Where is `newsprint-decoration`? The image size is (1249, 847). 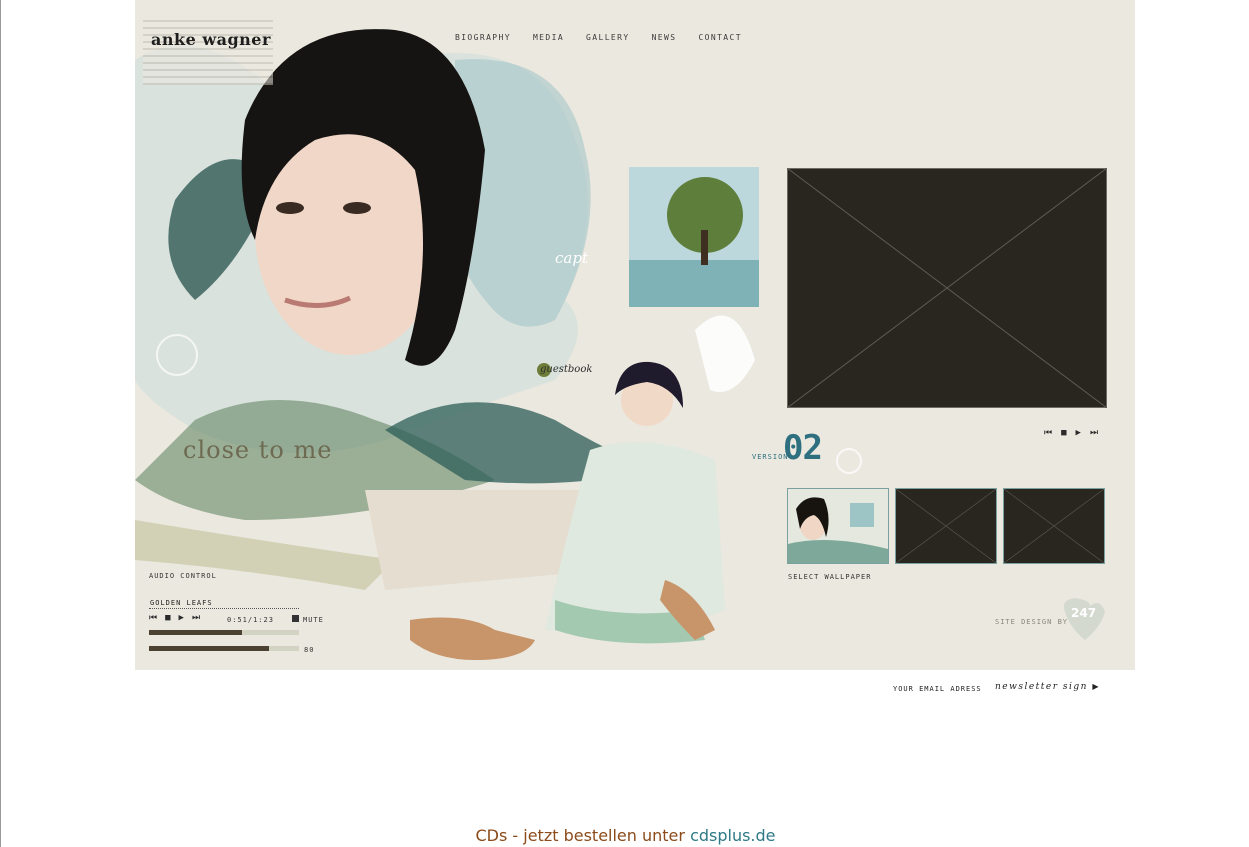 newsprint-decoration is located at coordinates (208, 50).